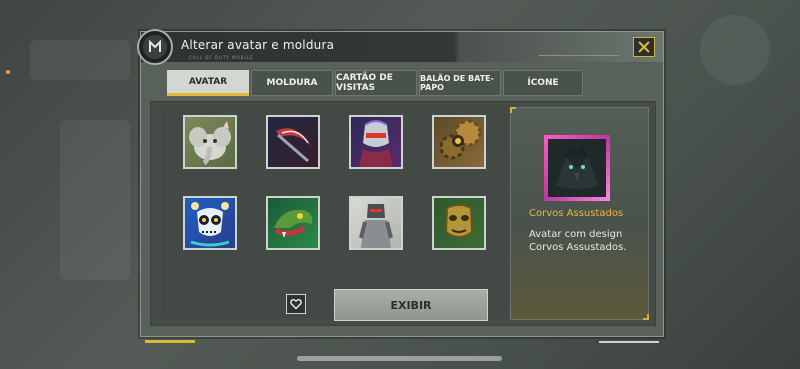 This screenshot has height=369, width=800. I want to click on avatar-preview-frame, so click(577, 168).